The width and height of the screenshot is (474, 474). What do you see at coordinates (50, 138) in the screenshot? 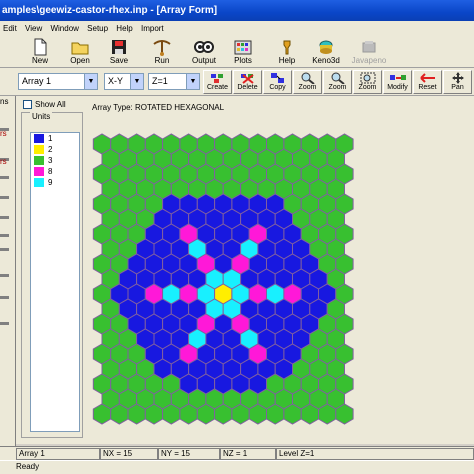
I see `unit-id: 1` at bounding box center [50, 138].